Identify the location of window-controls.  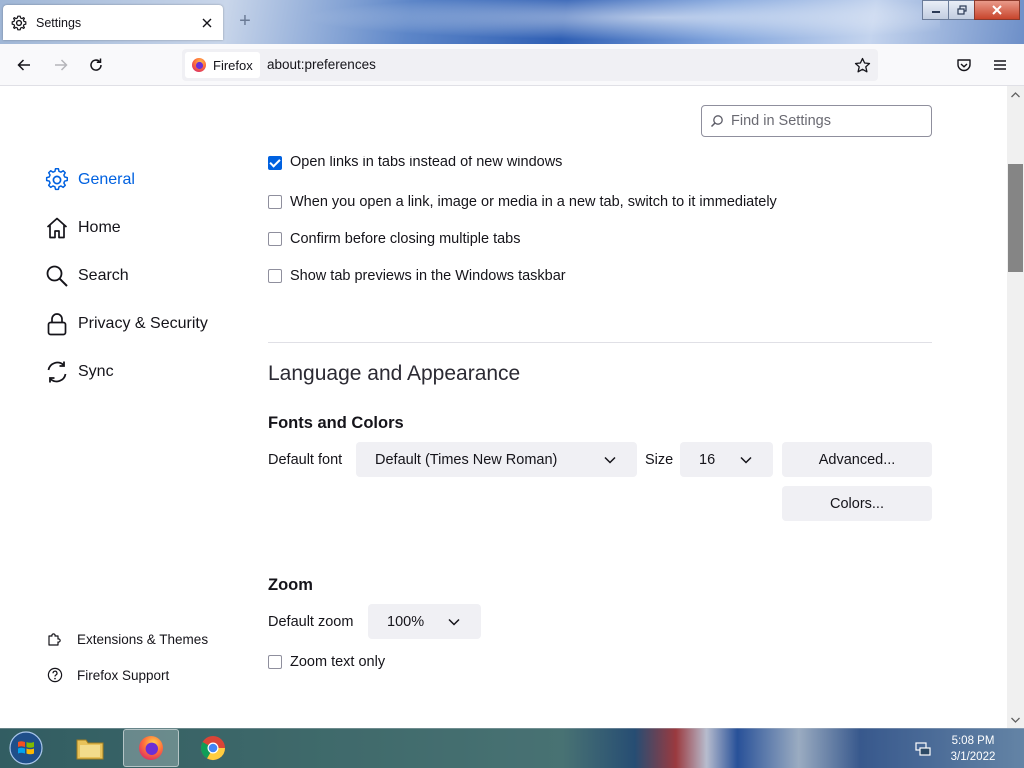
(971, 10).